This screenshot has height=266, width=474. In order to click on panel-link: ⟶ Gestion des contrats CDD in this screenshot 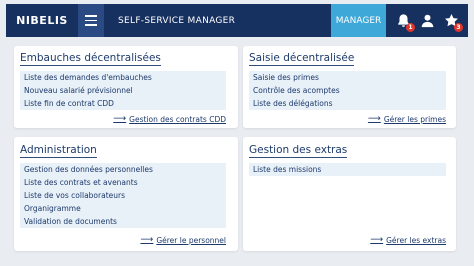, I will do `click(169, 119)`.